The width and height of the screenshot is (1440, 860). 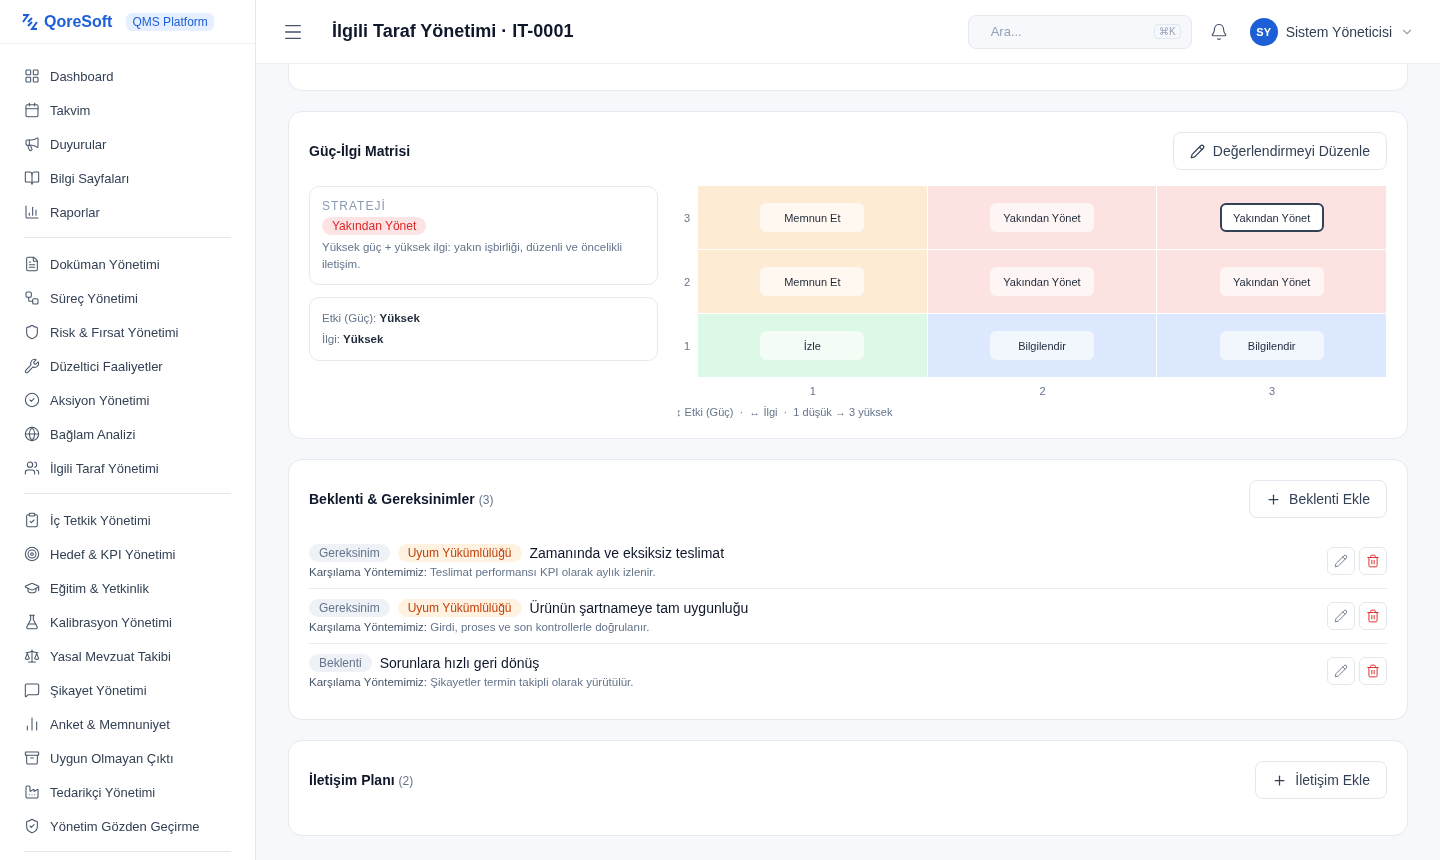 What do you see at coordinates (32, 792) in the screenshot?
I see `factory-icon` at bounding box center [32, 792].